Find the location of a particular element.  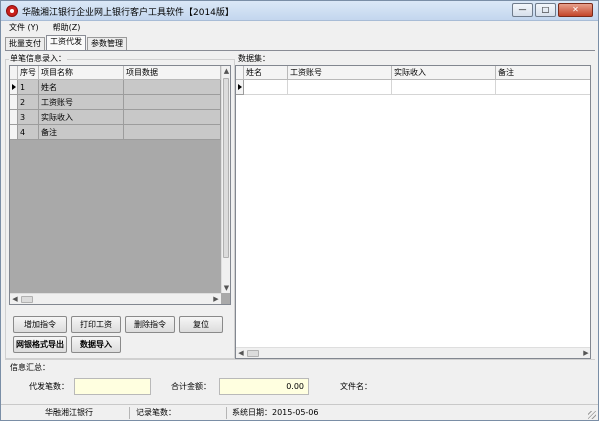

left-grid-vertical-scrollbar: ▲ ▼ is located at coordinates (225, 179).